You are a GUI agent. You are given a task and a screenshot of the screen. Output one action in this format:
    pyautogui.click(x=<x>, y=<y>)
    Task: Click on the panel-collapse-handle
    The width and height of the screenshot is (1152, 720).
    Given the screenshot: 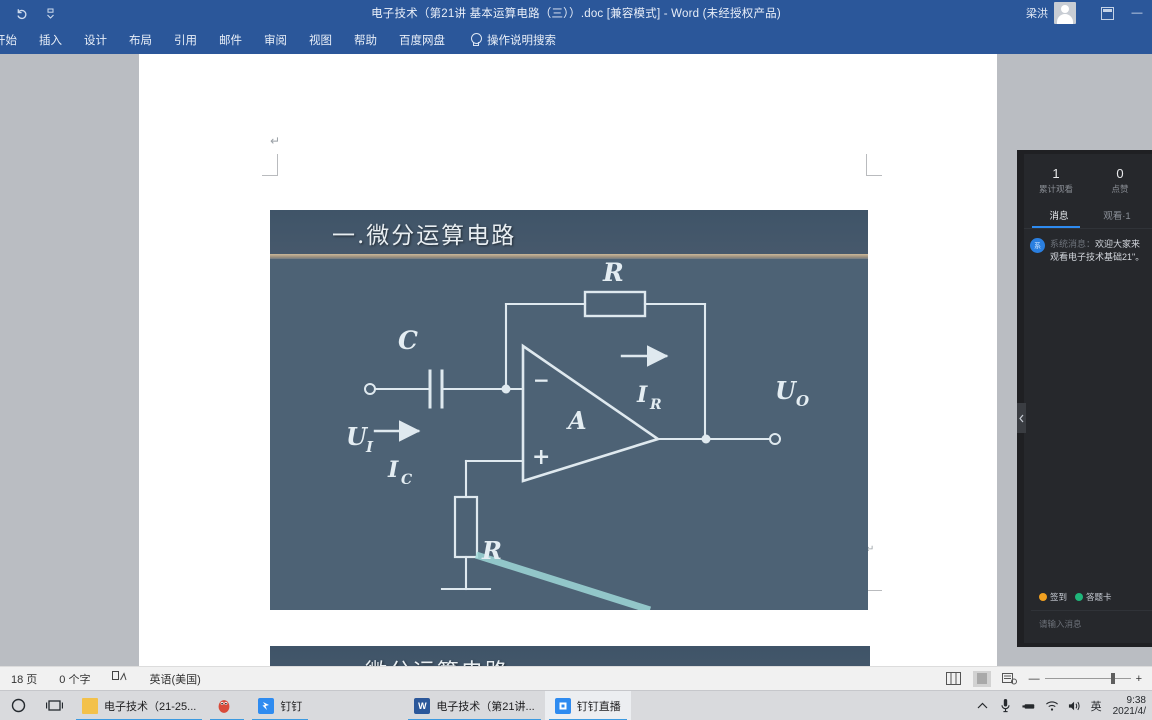 What is the action you would take?
    pyautogui.click(x=1021, y=418)
    